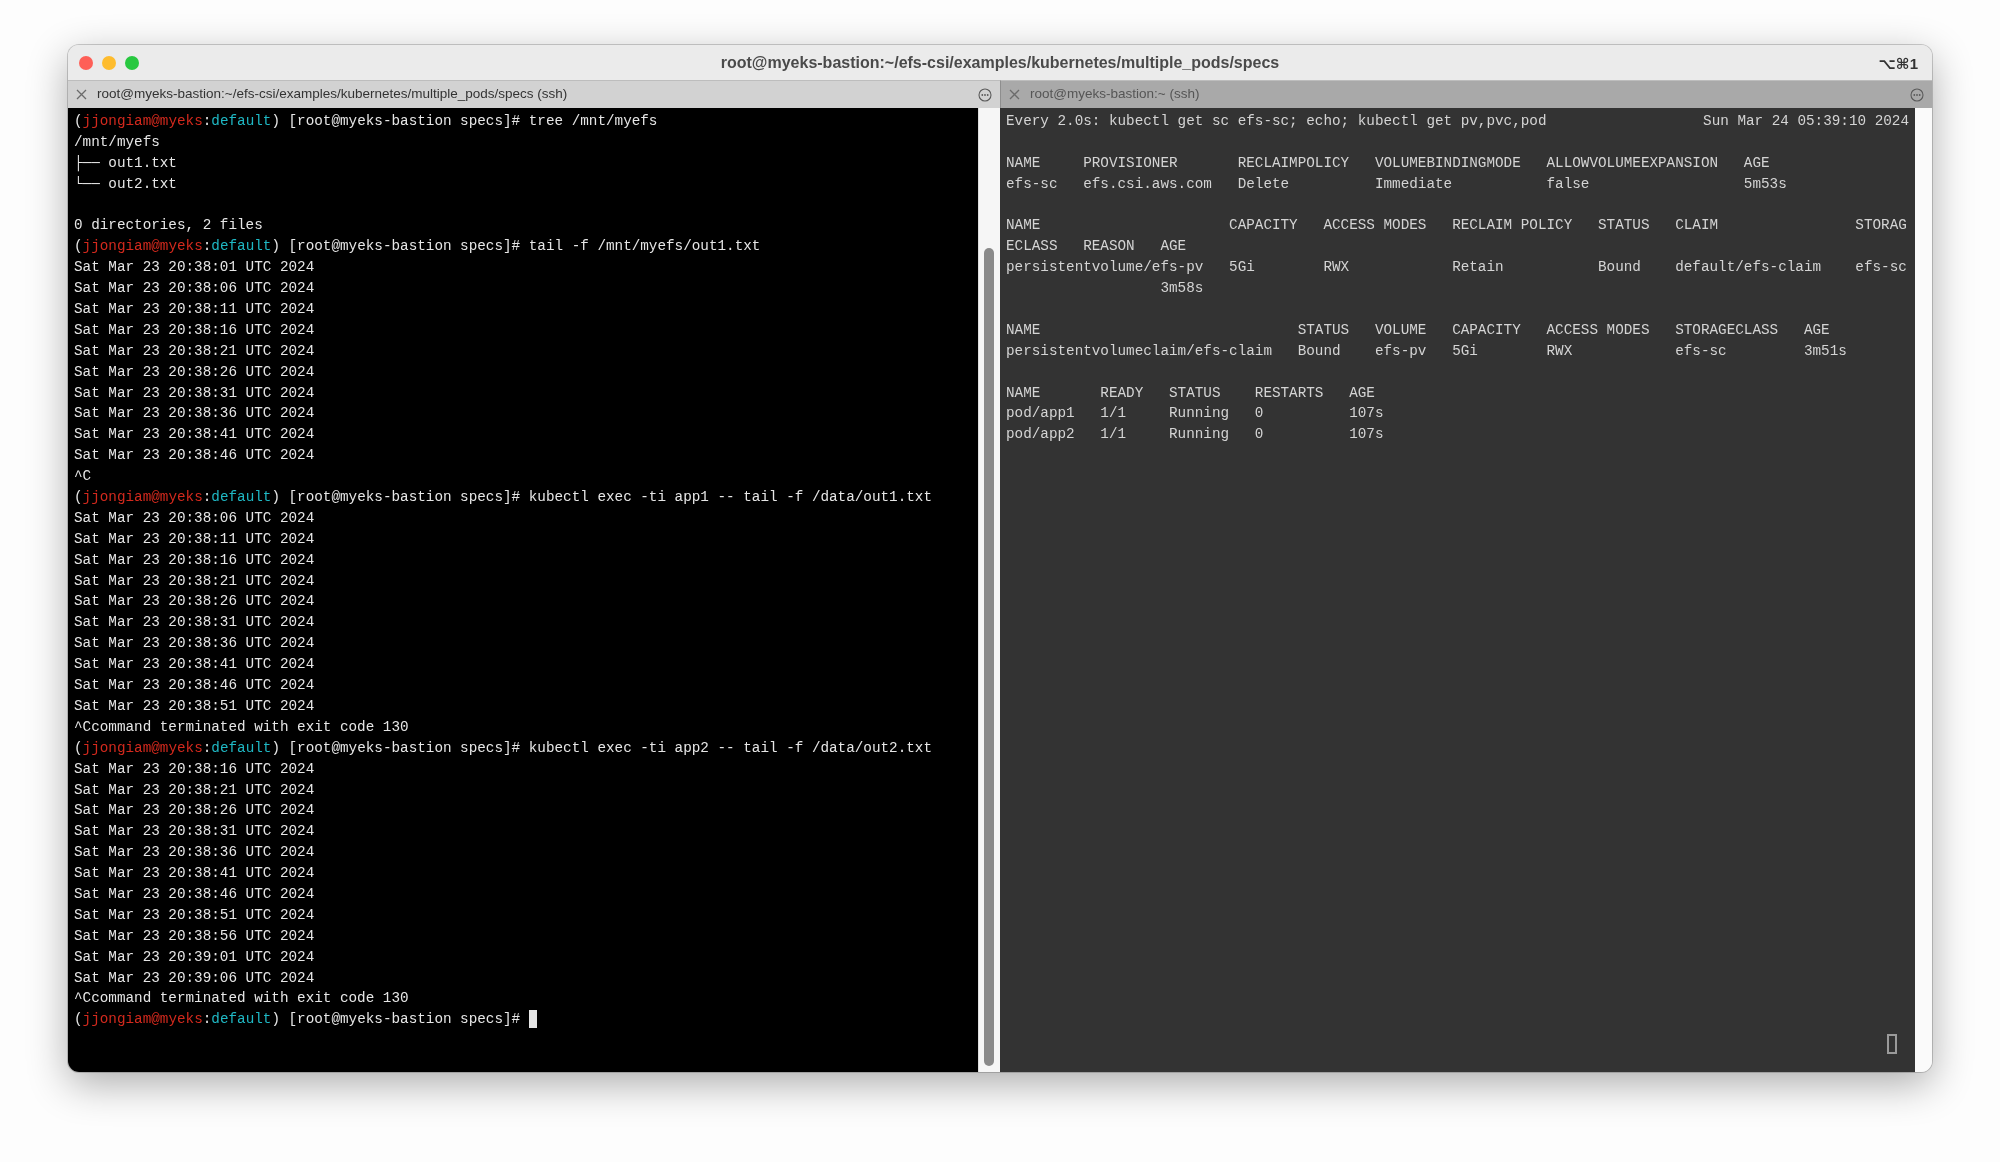  What do you see at coordinates (503, 498) in the screenshot?
I see `prompt-line: (jjongiam@myeks:default) [root@myeks-bastion specs]# kubectl exec -ti app1 -- tail -f /data/out1.txt` at bounding box center [503, 498].